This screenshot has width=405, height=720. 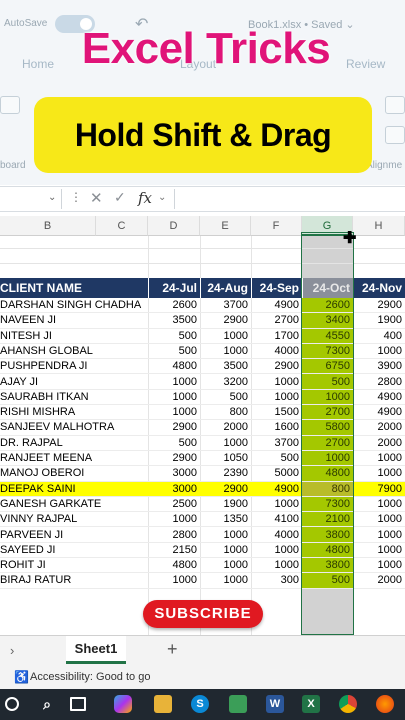 I want to click on value-cell: 2700, so click(x=276, y=320).